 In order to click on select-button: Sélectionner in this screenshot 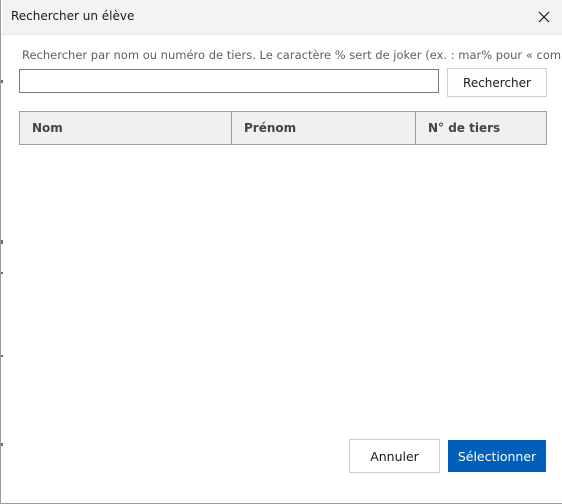, I will do `click(497, 456)`.